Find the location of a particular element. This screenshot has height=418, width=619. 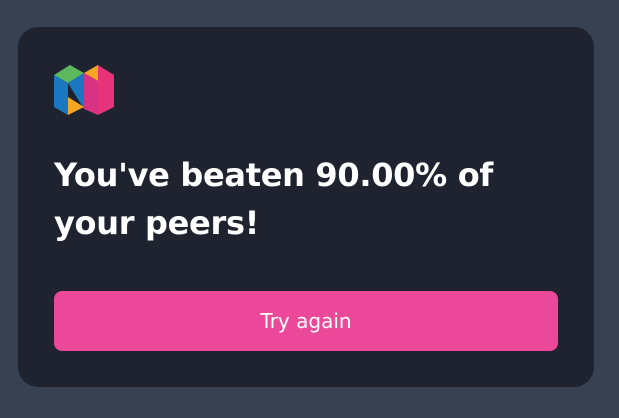

brand-logo-icon is located at coordinates (84, 90).